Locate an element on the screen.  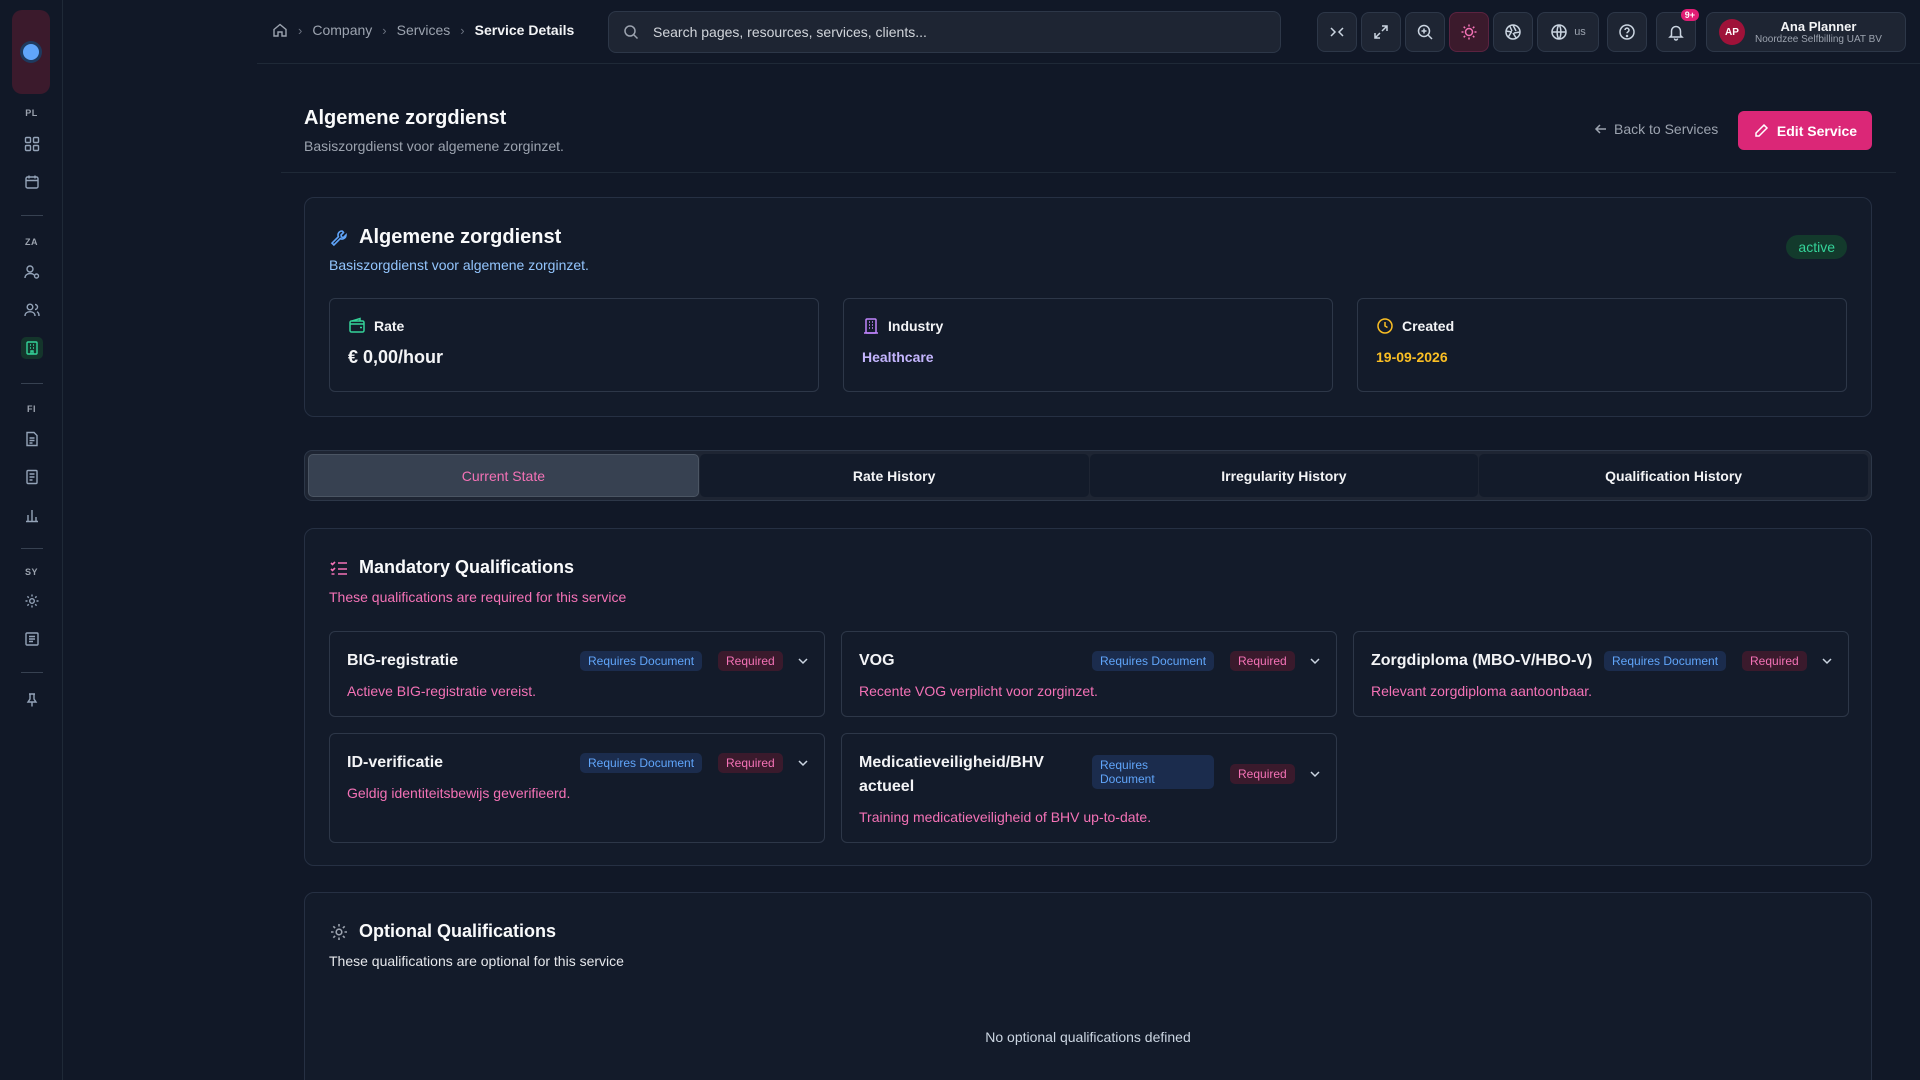
collapse-sidebar-button is located at coordinates (1337, 32).